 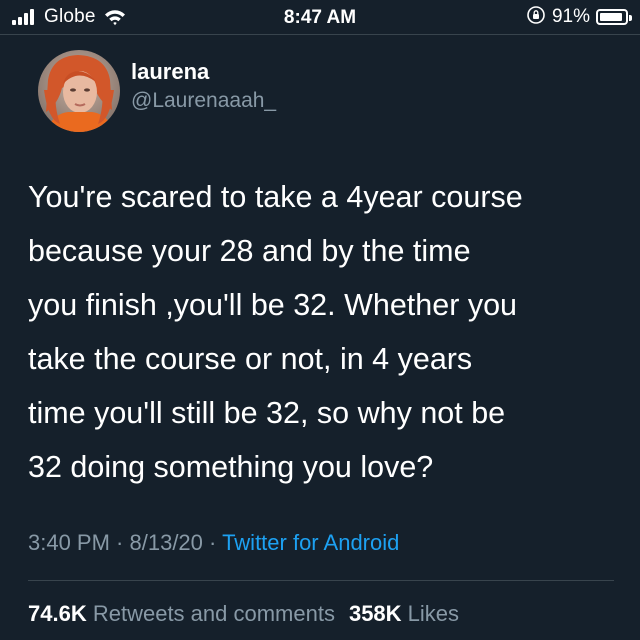 I want to click on battery-nub, so click(x=630, y=18).